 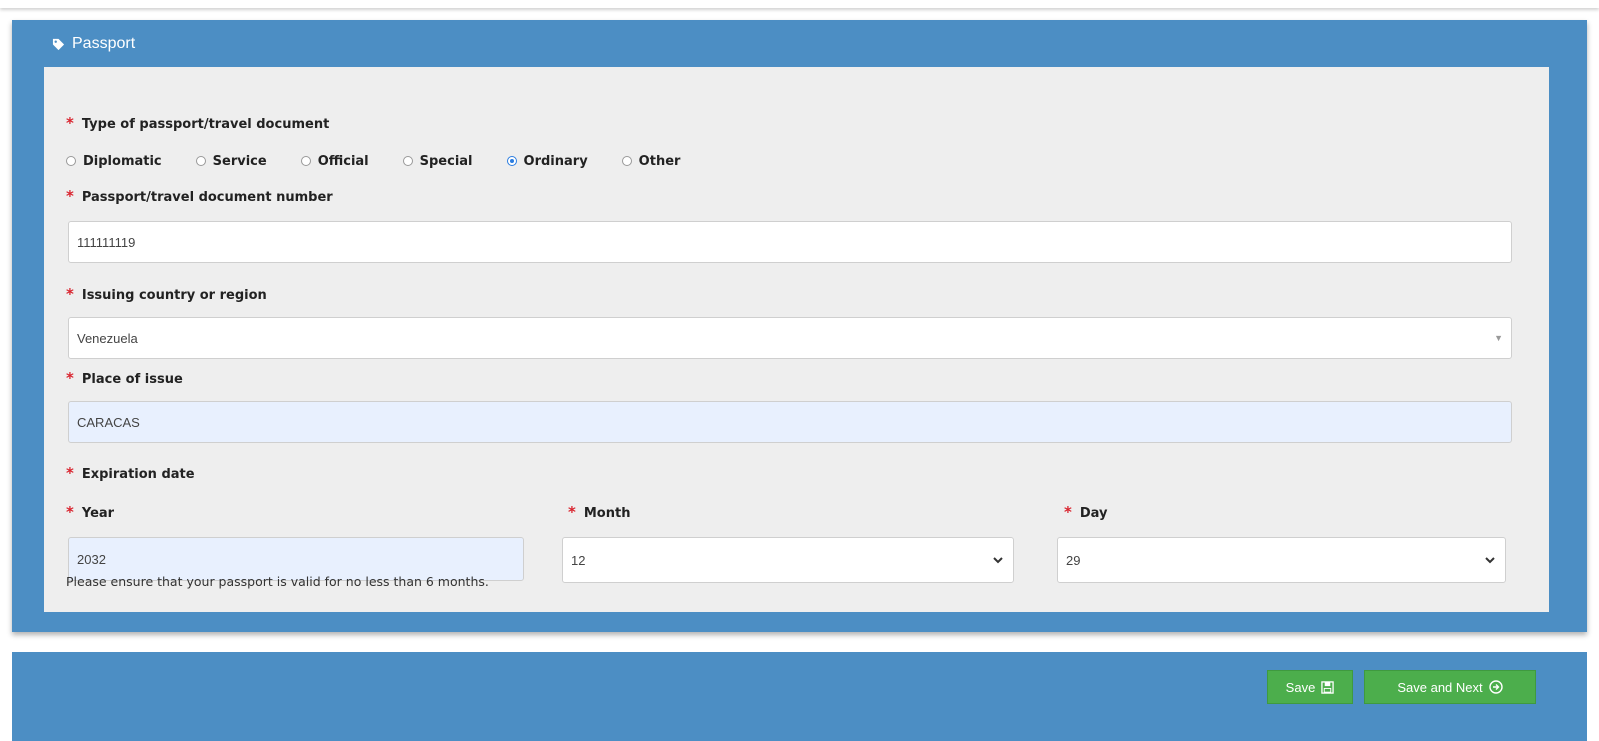 I want to click on day-label: * Day, so click(x=1086, y=512).